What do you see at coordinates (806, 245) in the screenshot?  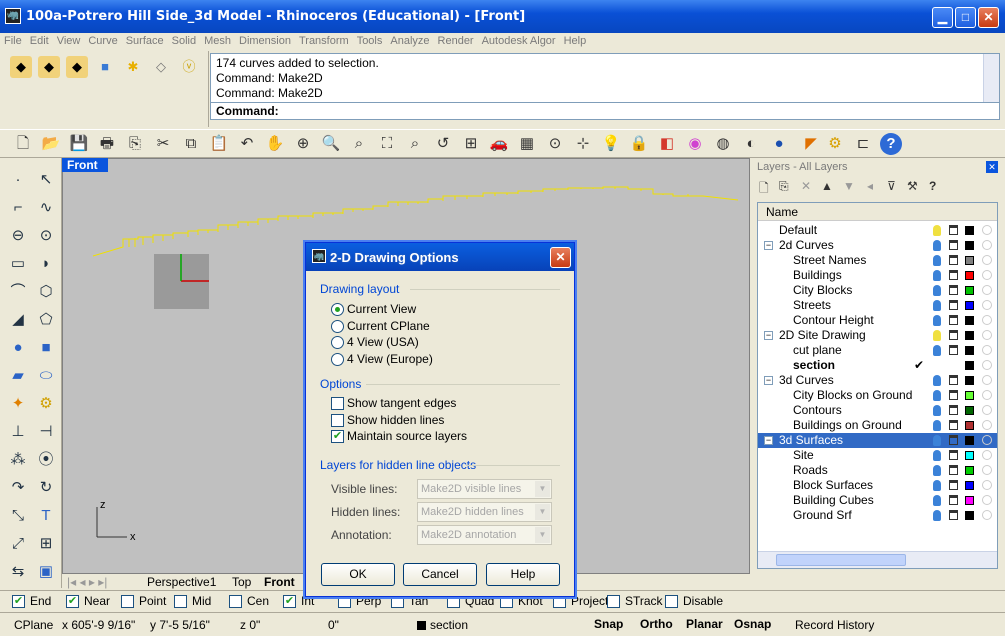 I see `layer-name: 2d Curves` at bounding box center [806, 245].